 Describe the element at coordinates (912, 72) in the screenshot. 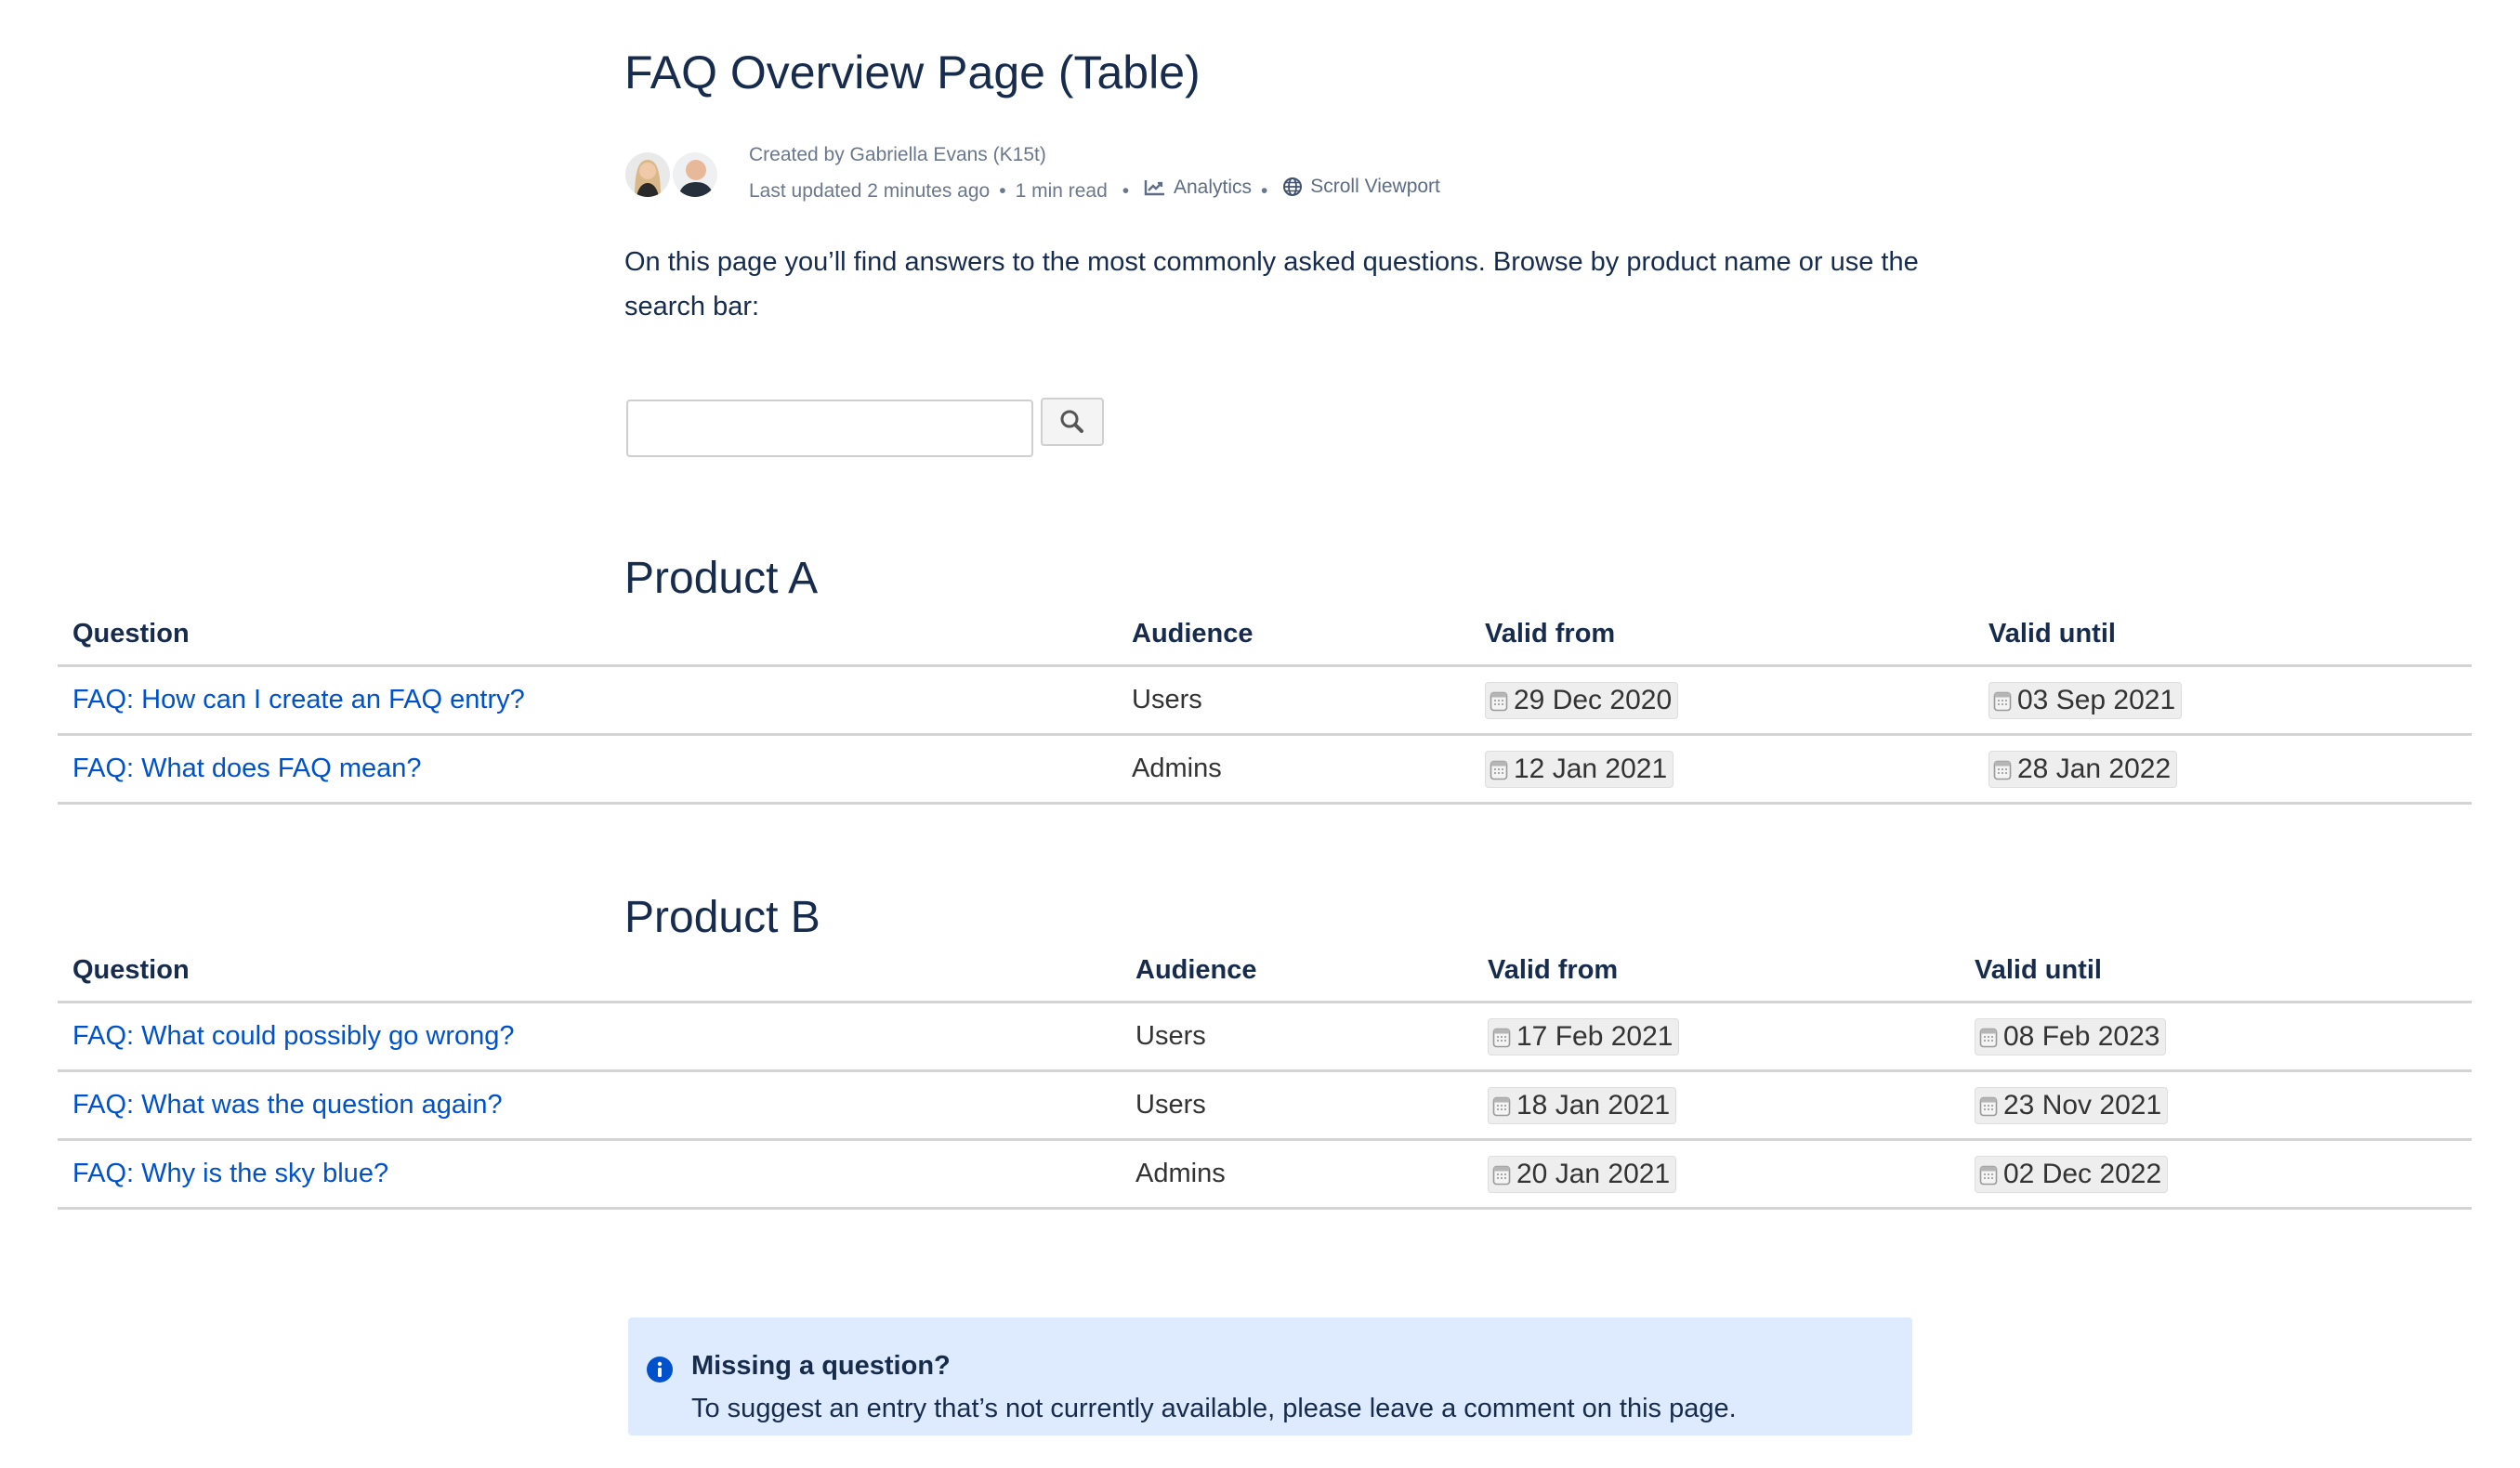

I see `page-title: FAQ Overview Page (Table)` at that location.